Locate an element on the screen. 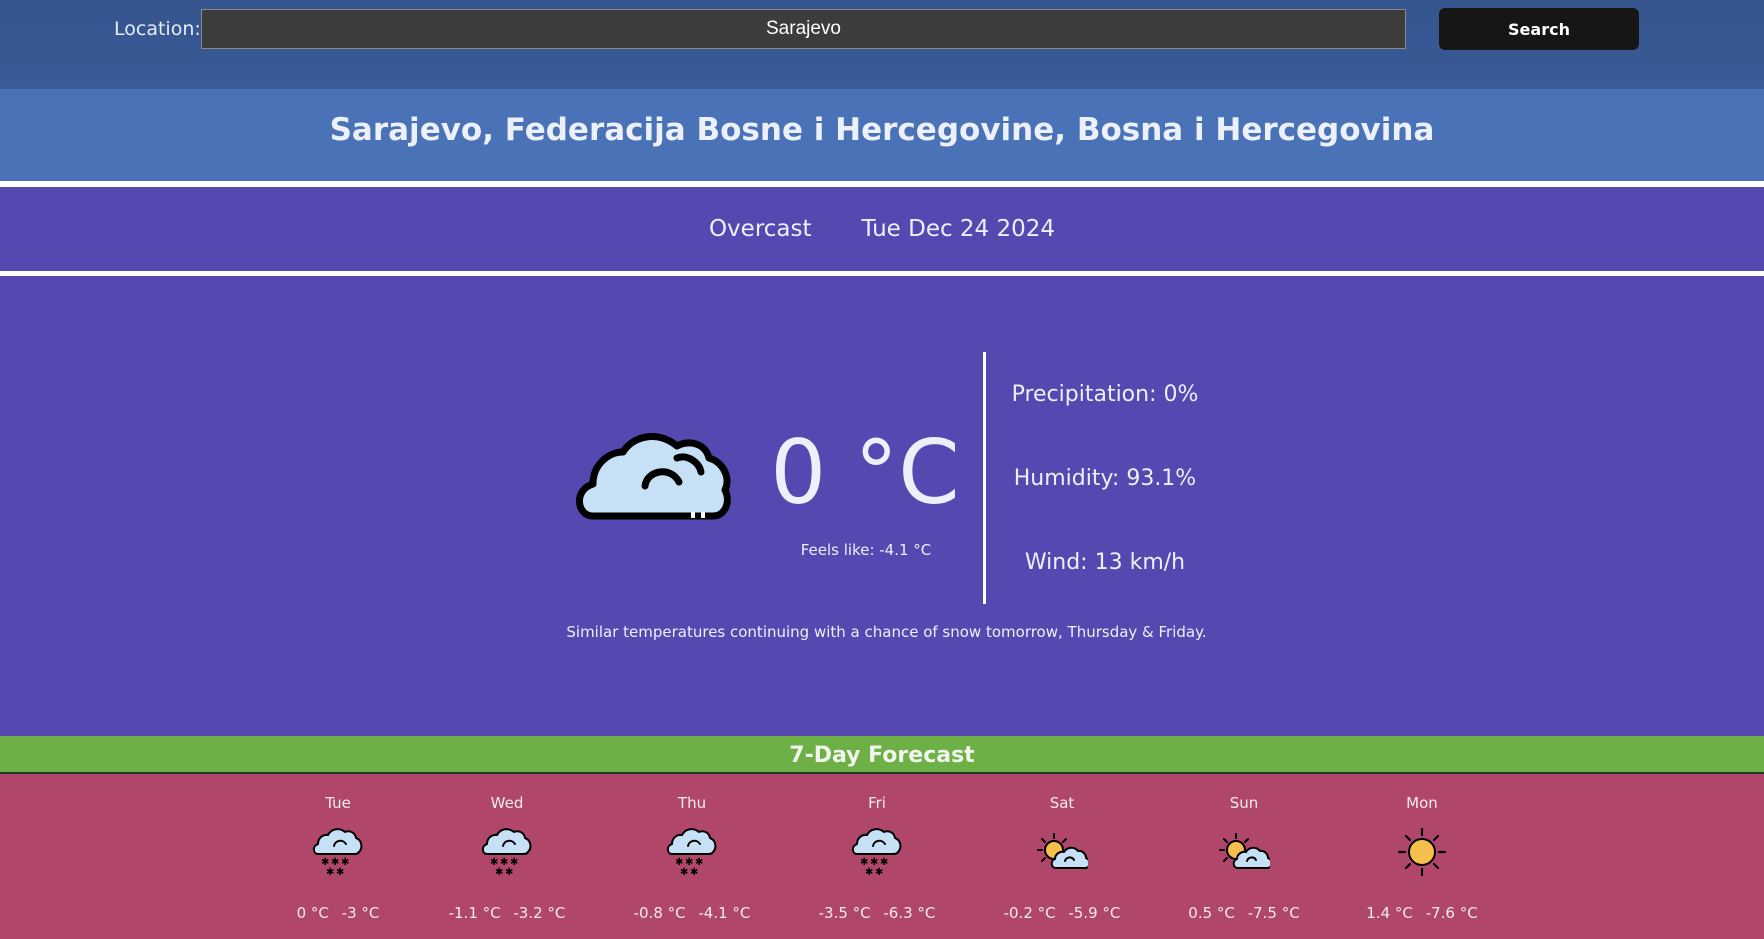  forecast-day-name: Sun is located at coordinates (1244, 803).